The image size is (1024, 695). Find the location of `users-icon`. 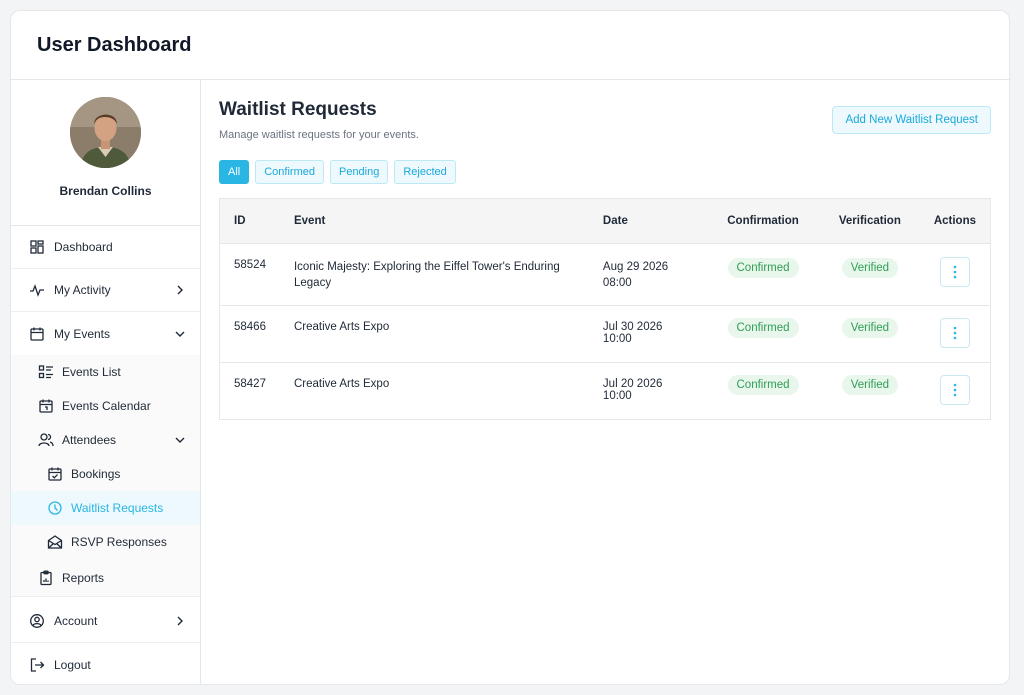

users-icon is located at coordinates (46, 440).